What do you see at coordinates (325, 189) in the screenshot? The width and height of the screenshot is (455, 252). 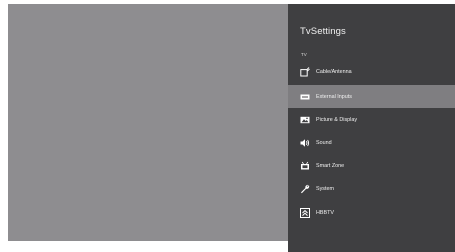 I see `menu-item-label: System` at bounding box center [325, 189].